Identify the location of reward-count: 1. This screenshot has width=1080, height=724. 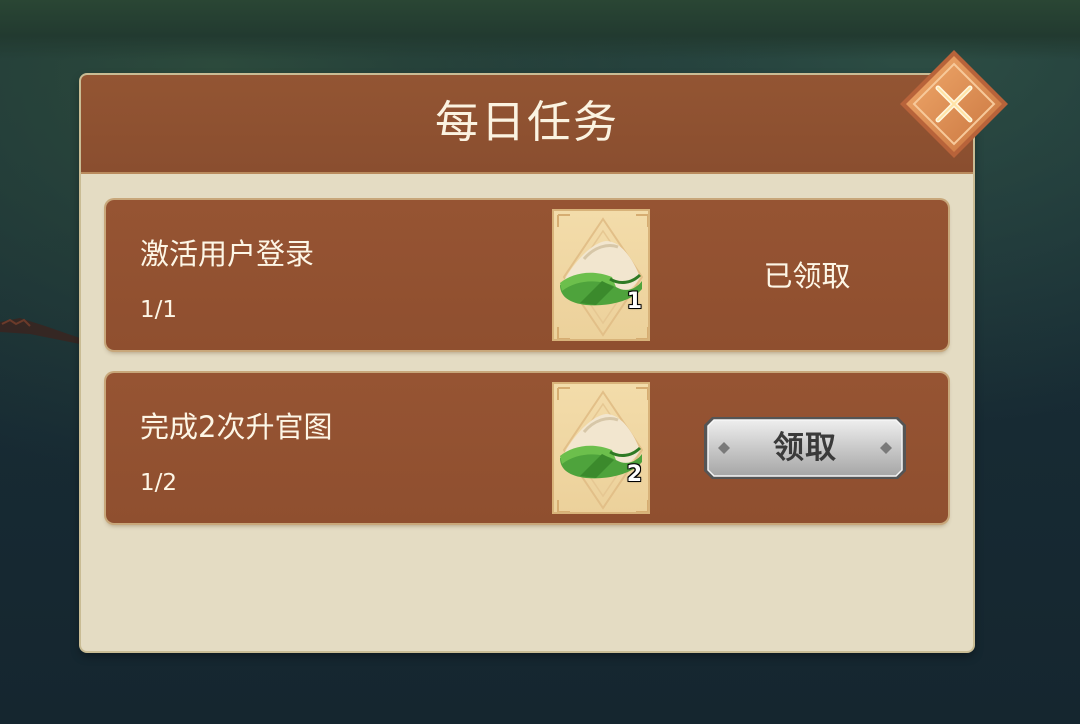
(634, 301).